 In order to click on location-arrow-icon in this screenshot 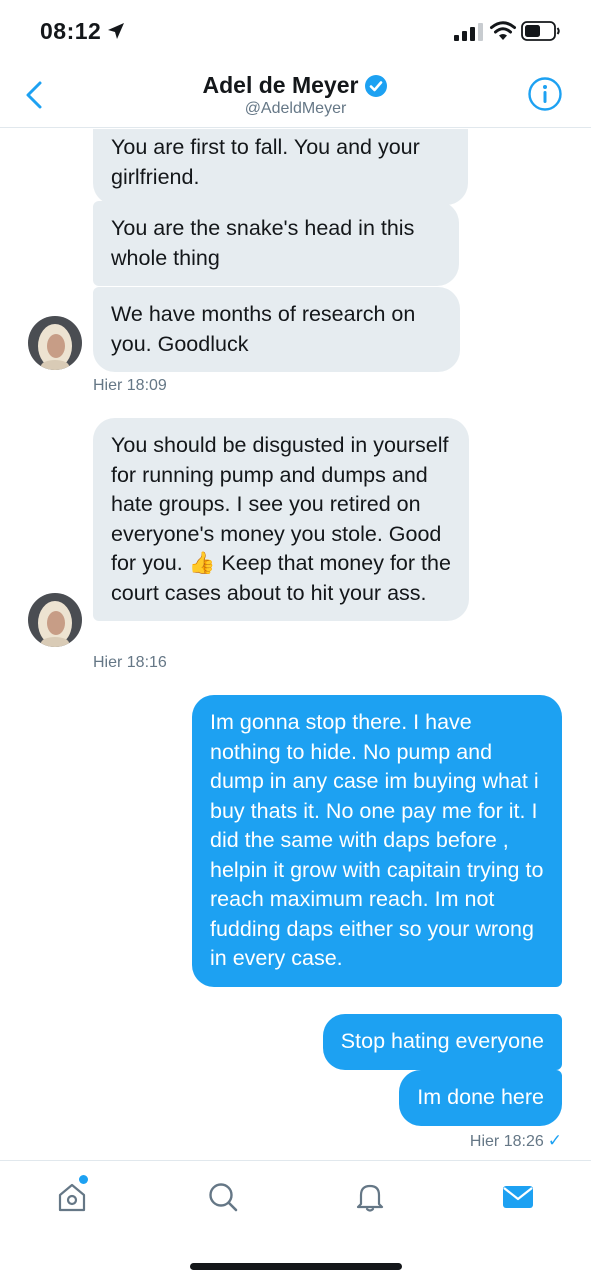, I will do `click(116, 31)`.